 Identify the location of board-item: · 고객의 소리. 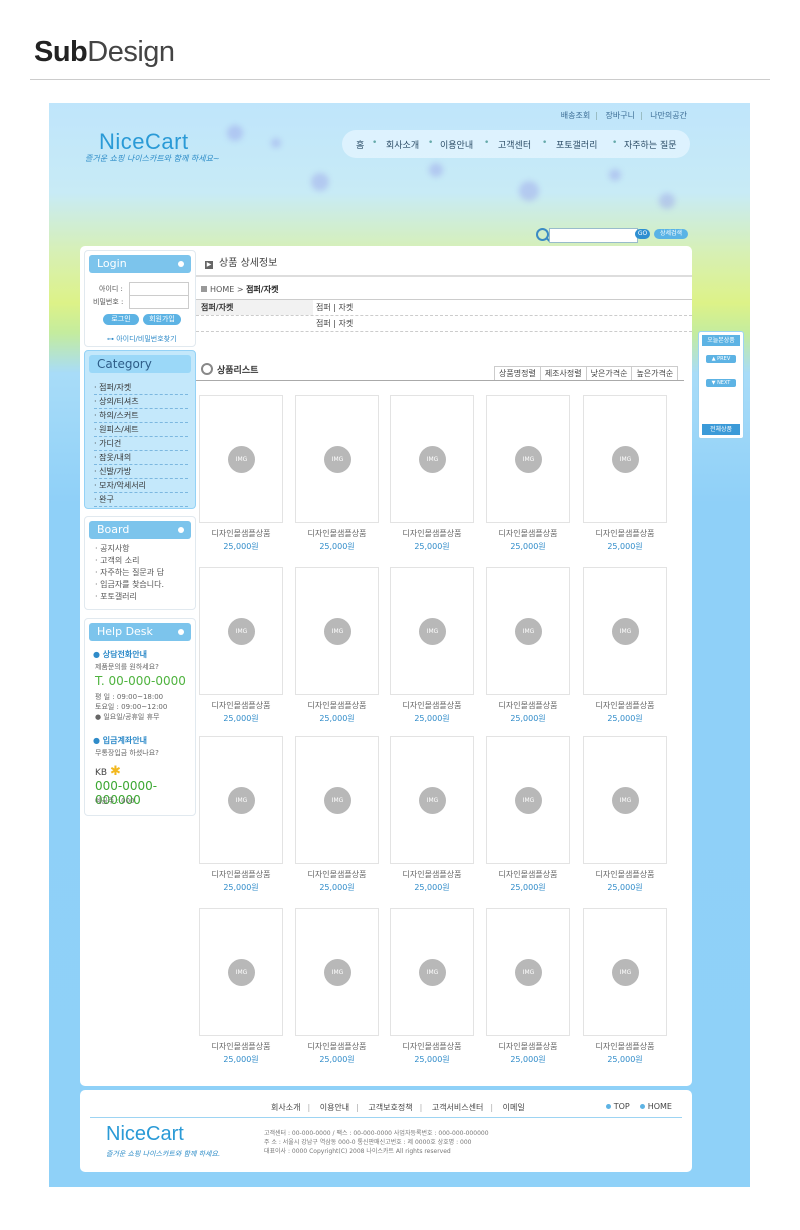
(140, 561).